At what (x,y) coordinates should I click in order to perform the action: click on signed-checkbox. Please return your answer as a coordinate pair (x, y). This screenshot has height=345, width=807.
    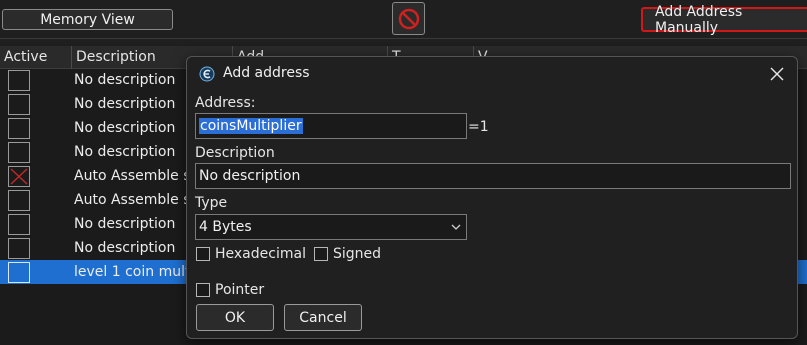
    Looking at the image, I should click on (321, 254).